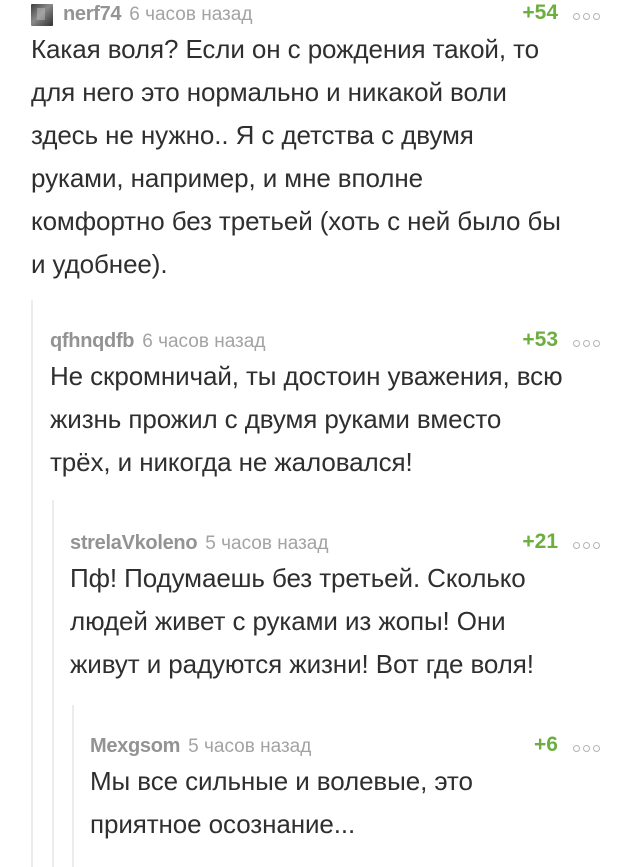  What do you see at coordinates (345, 743) in the screenshot?
I see `comment-header: Mexgsom 5 часов назад +6` at bounding box center [345, 743].